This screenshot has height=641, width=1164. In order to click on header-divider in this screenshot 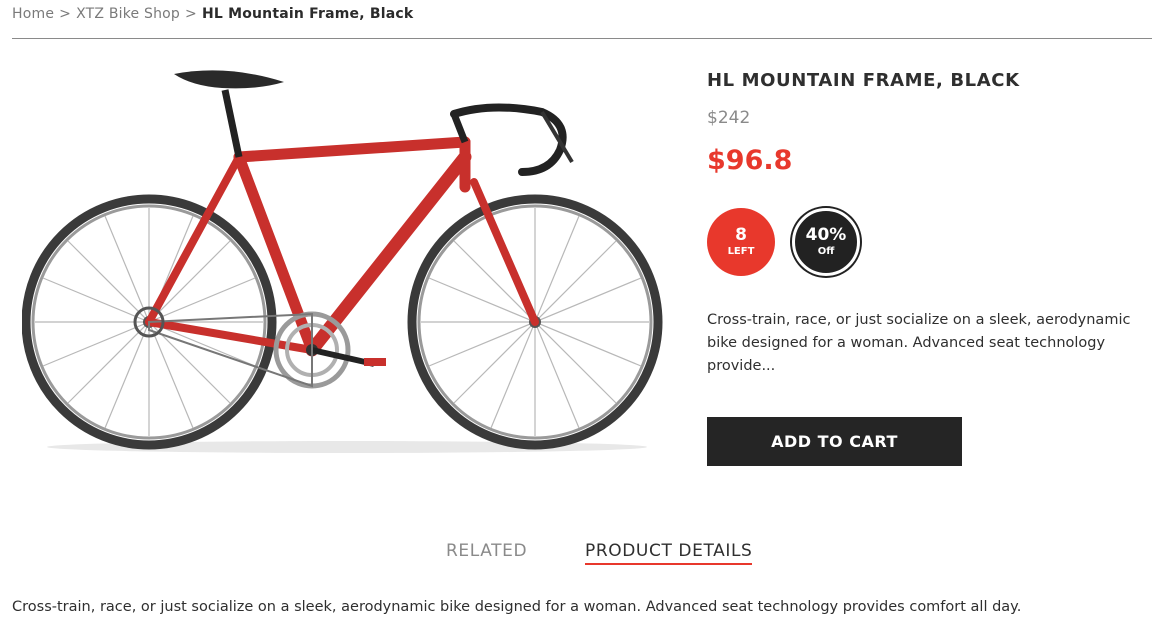, I will do `click(582, 38)`.